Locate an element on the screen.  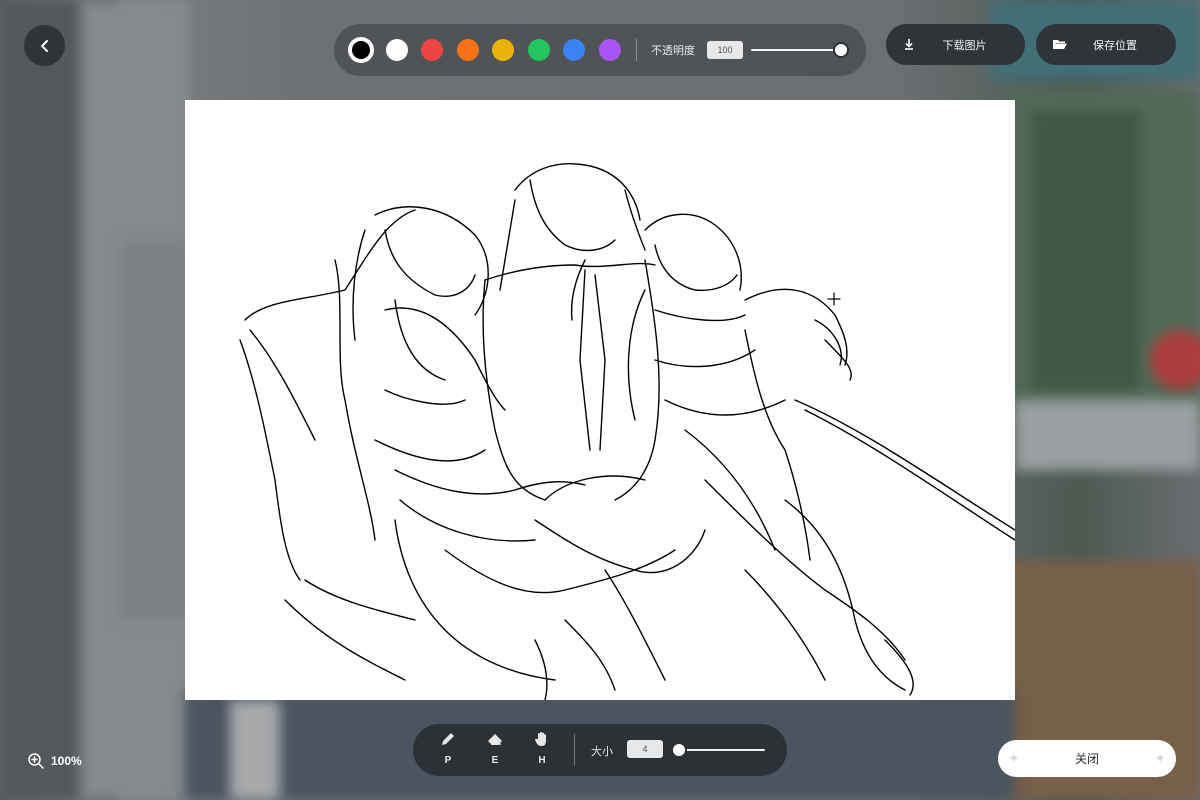
back-button is located at coordinates (44, 45).